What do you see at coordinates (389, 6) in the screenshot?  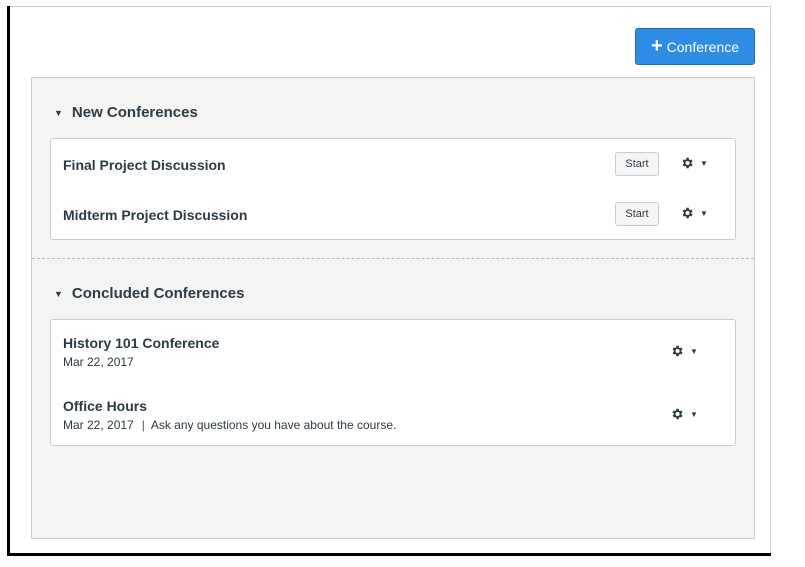 I see `window-frame-top` at bounding box center [389, 6].